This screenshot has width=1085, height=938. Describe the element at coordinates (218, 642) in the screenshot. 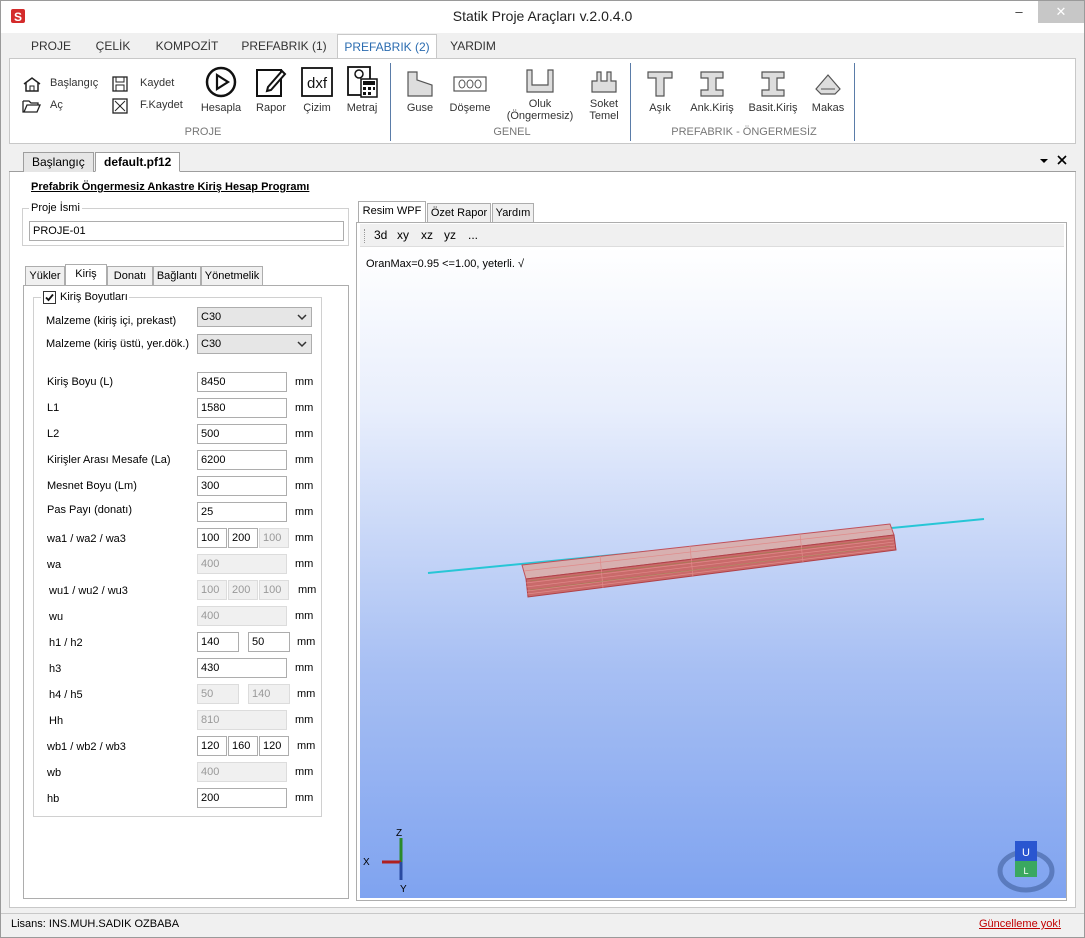

I see `h1-input: 140` at that location.